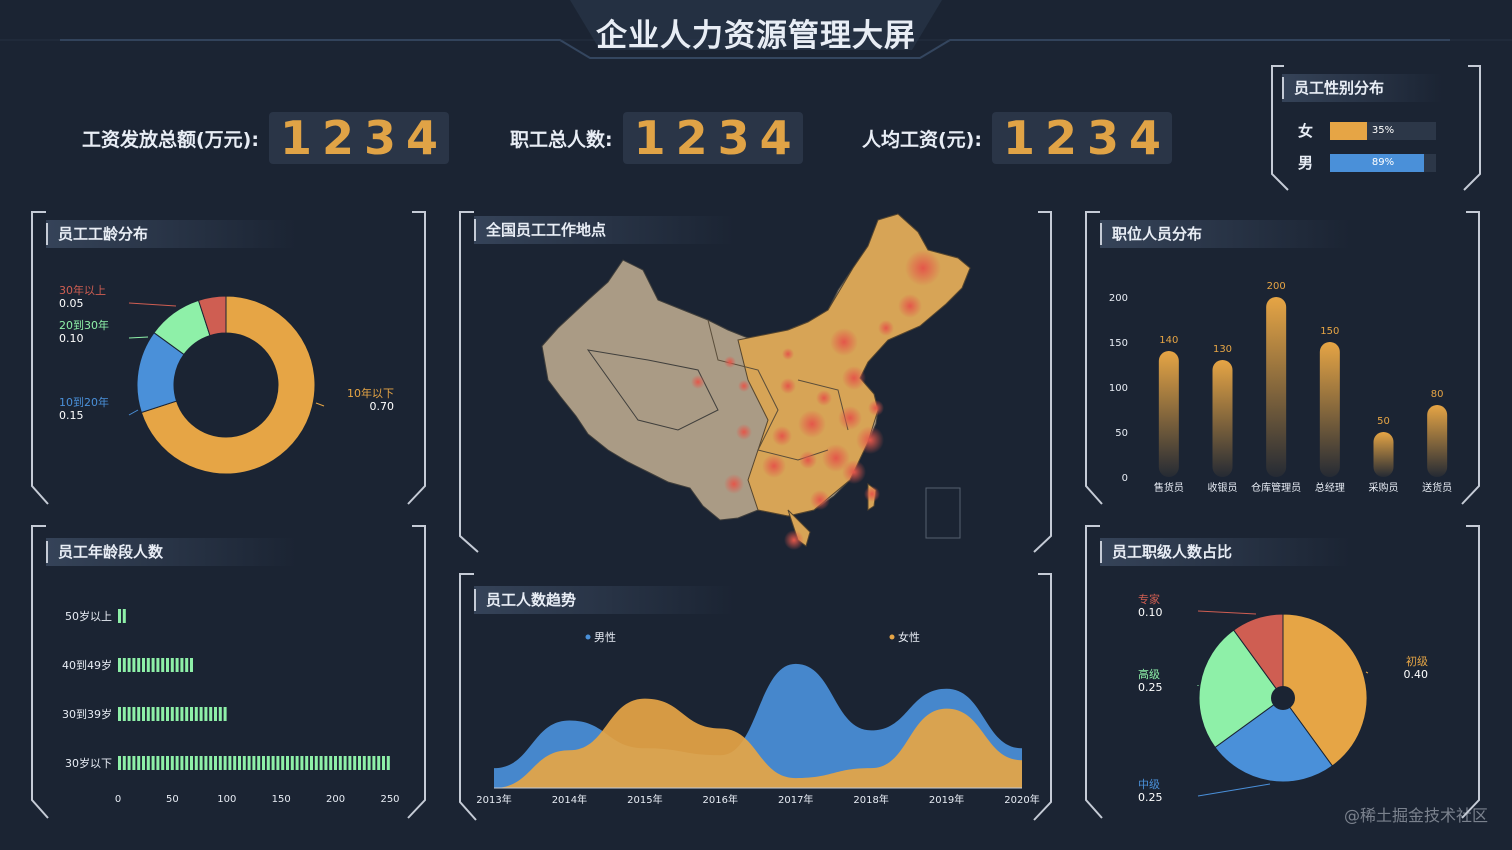 The width and height of the screenshot is (1512, 850). I want to click on title-bar: 企业人力资源管理大屏, so click(756, 31).